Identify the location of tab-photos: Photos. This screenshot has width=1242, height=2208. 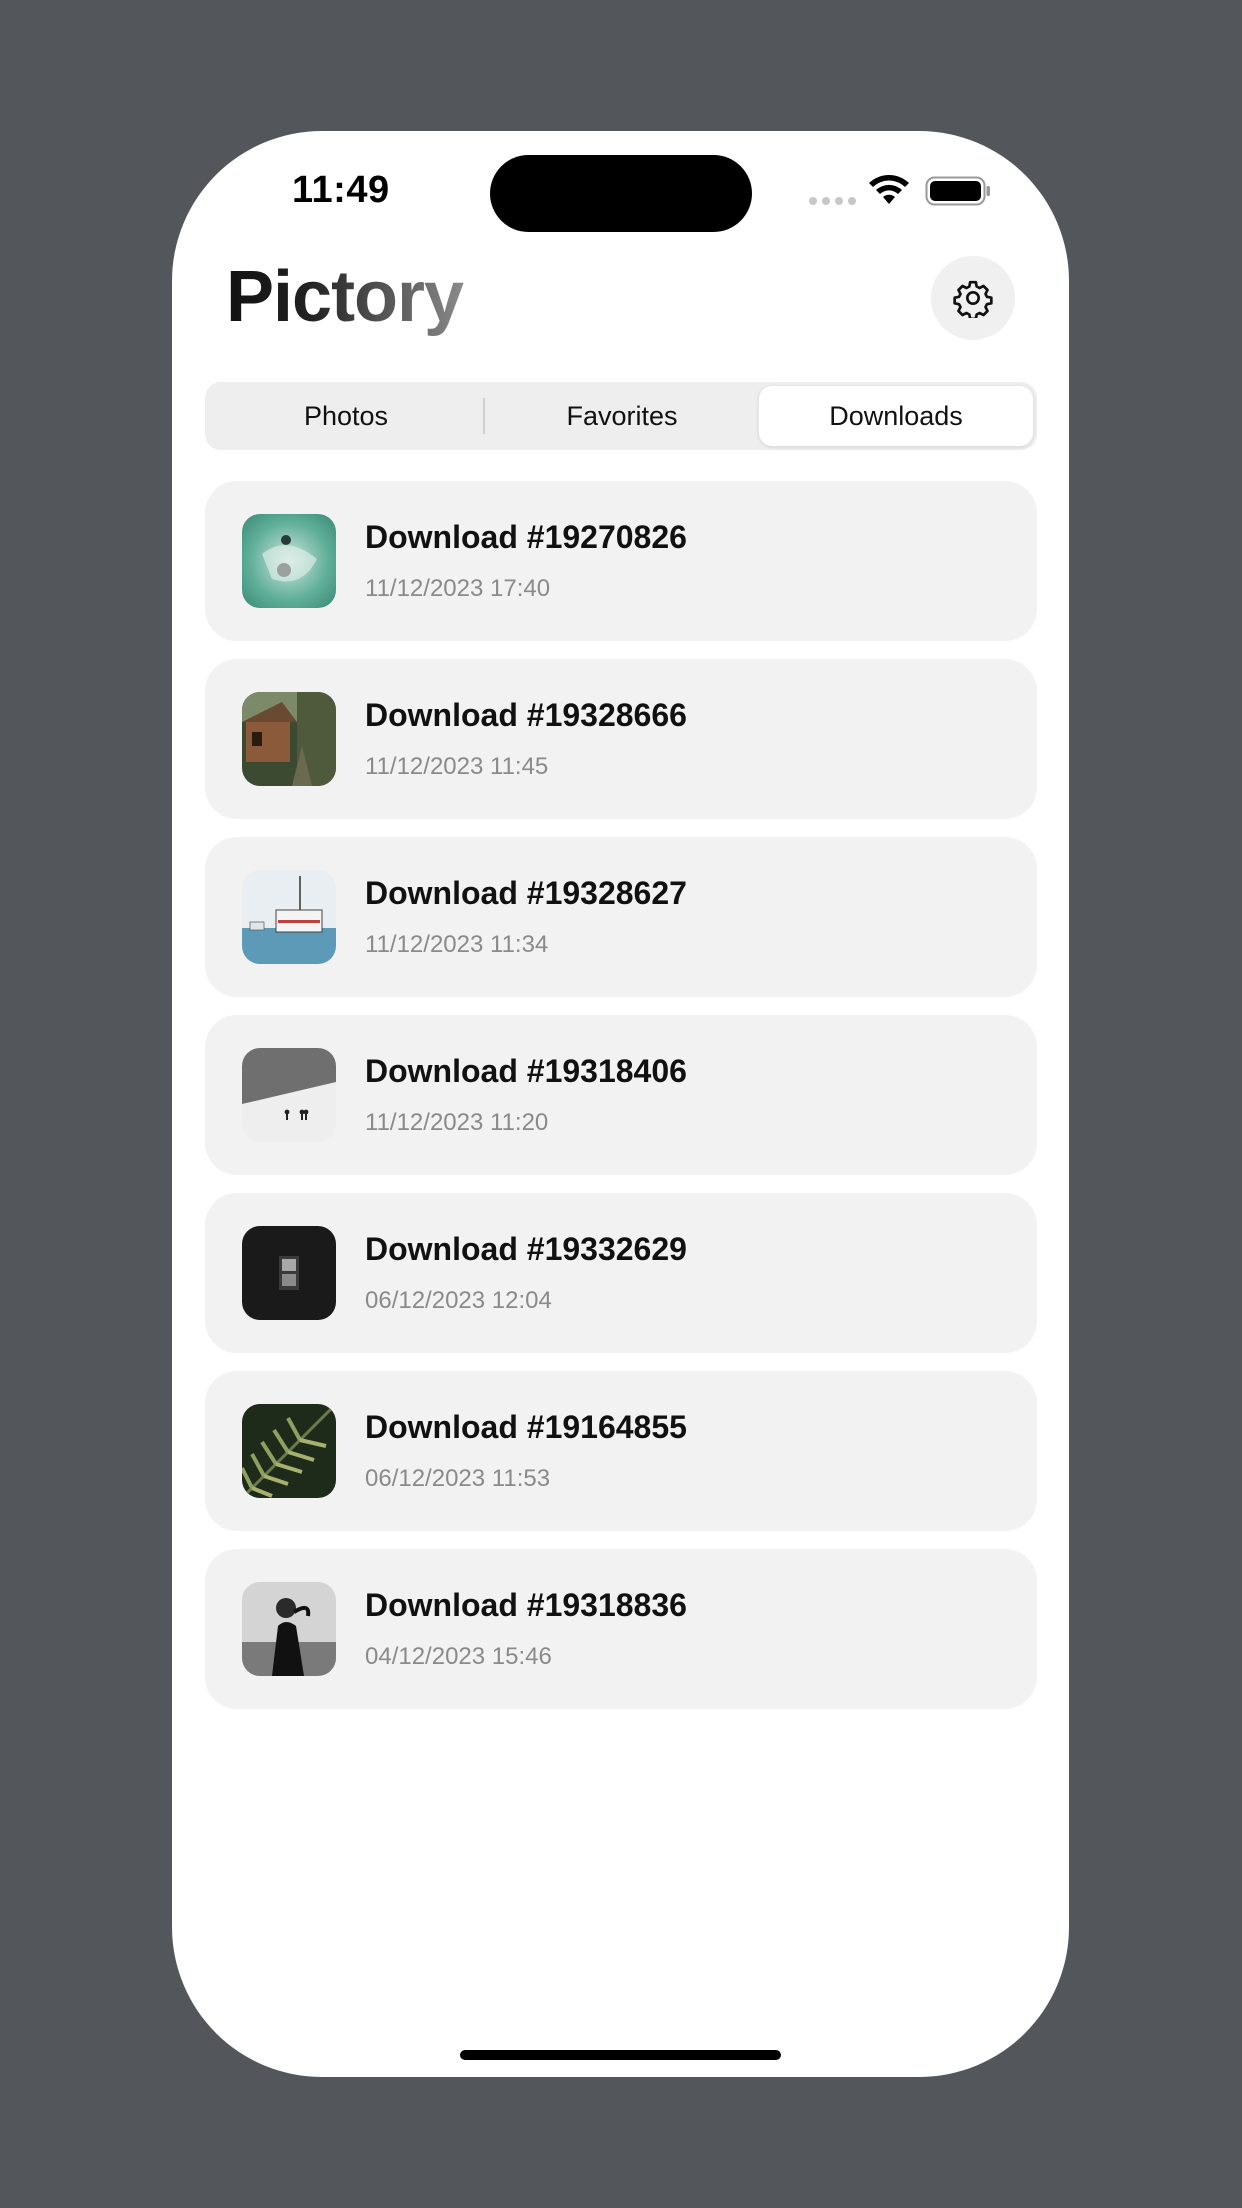
(346, 416).